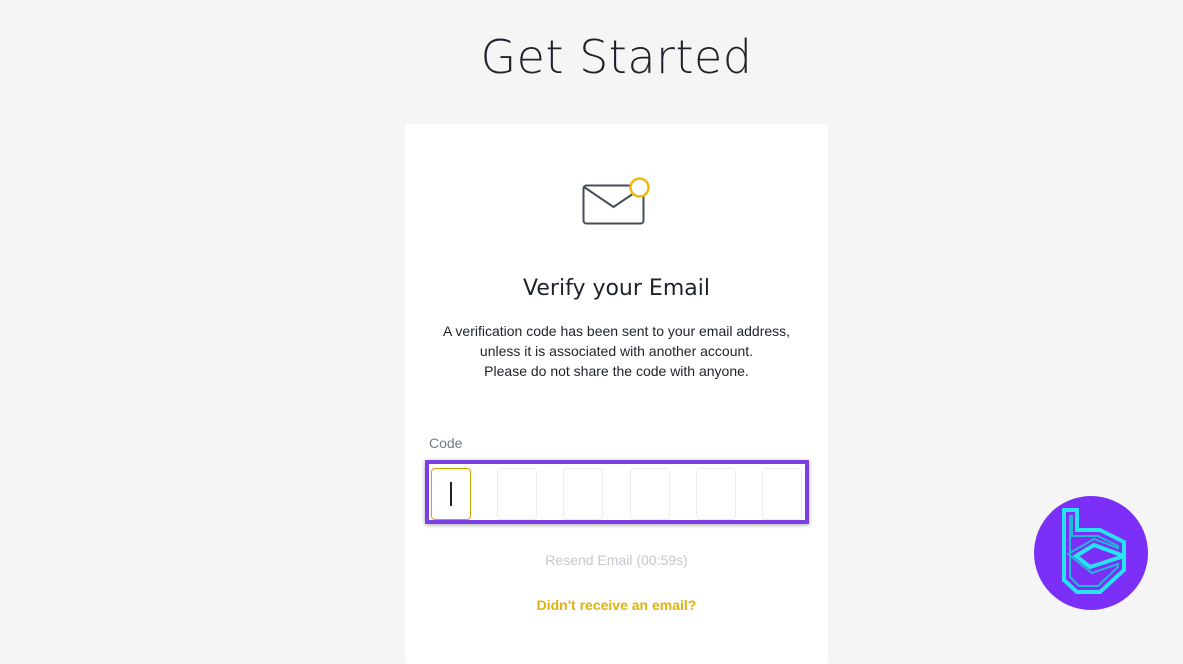  Describe the element at coordinates (617, 492) in the screenshot. I see `verification-code-input-group` at that location.